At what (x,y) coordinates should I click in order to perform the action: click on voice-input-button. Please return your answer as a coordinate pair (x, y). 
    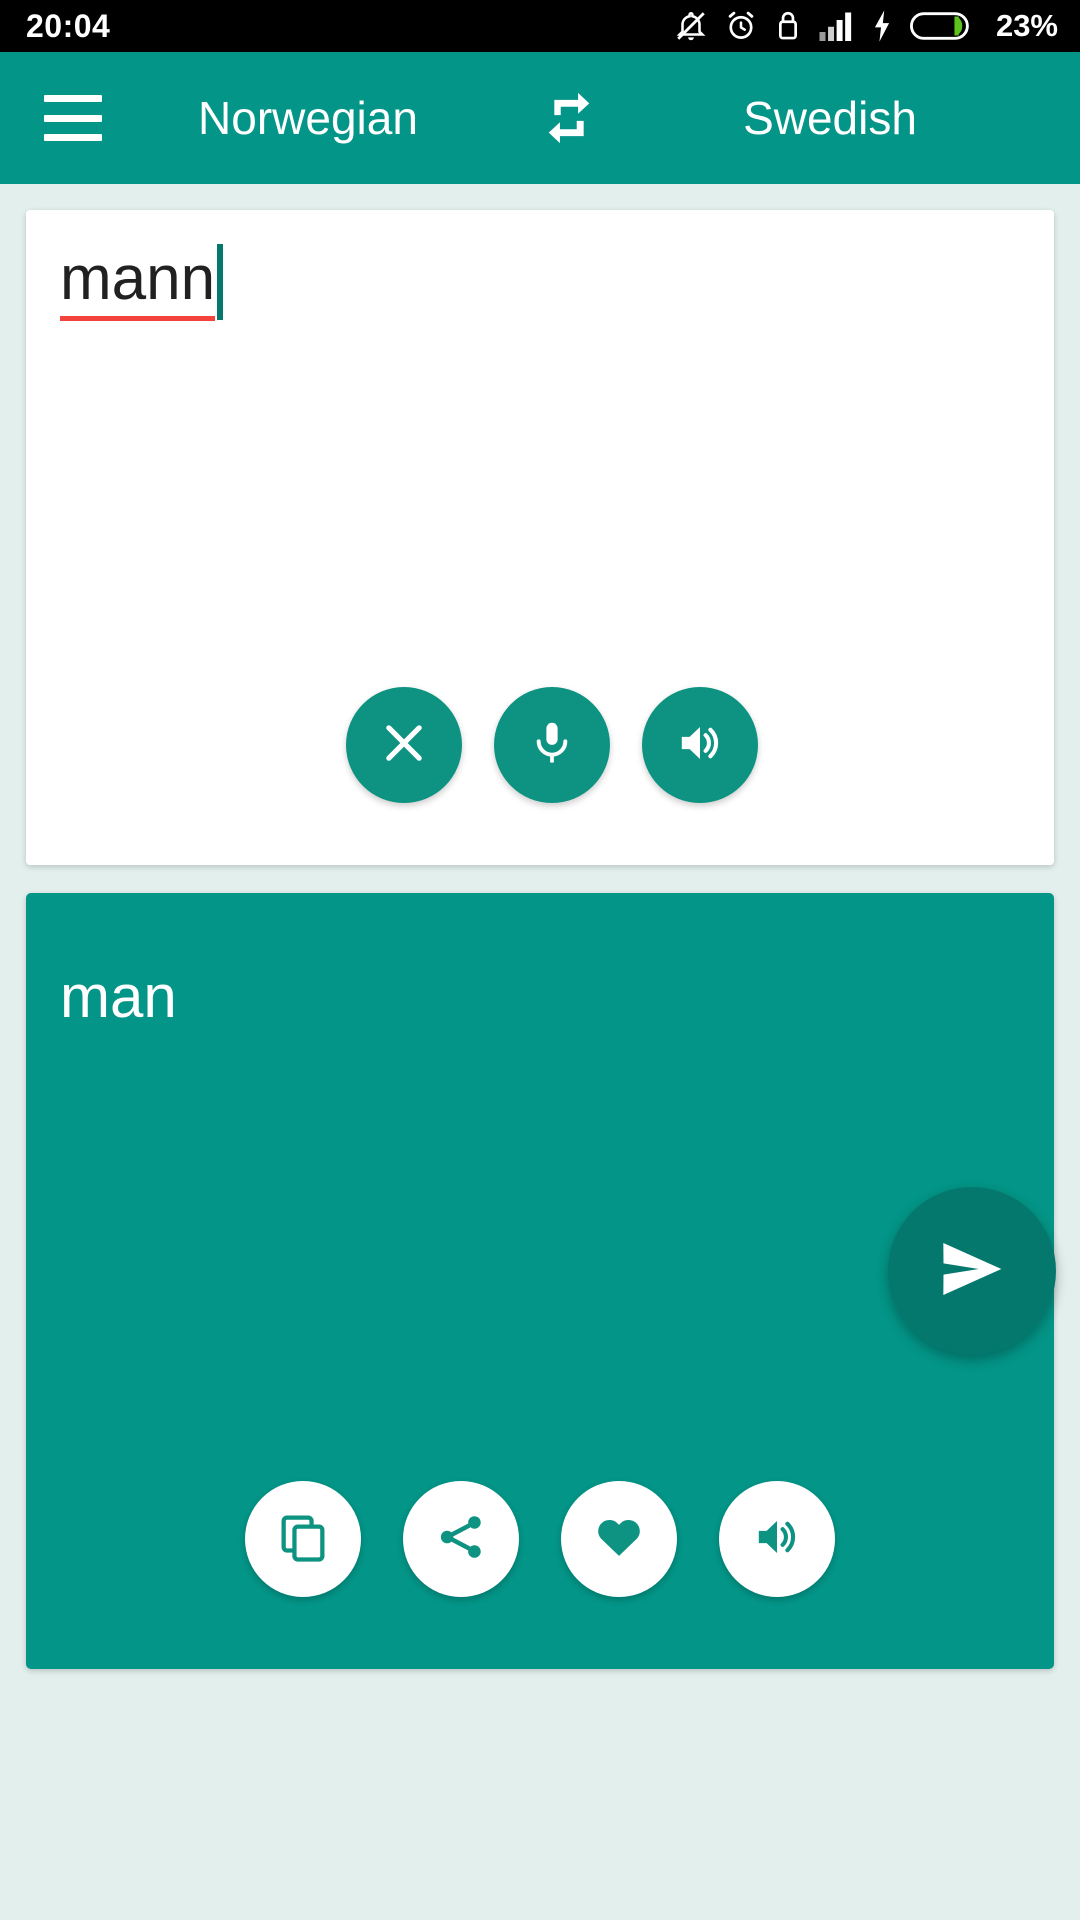
    Looking at the image, I should click on (552, 745).